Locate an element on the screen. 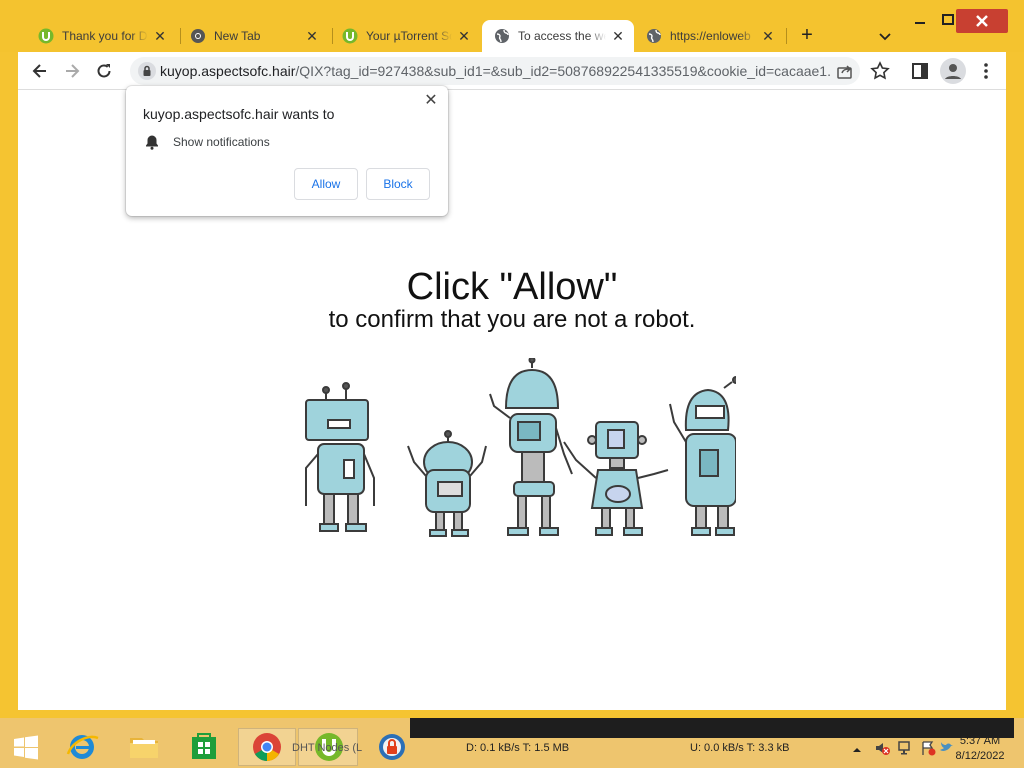  chevron-down-icon is located at coordinates (885, 36).